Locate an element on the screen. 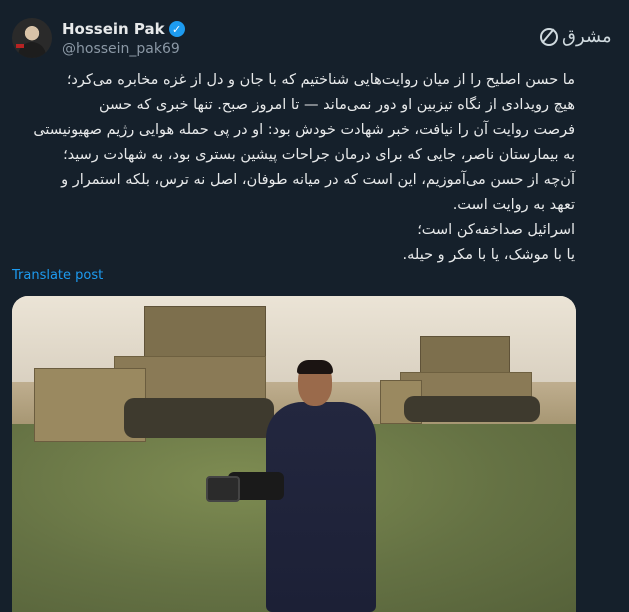 This screenshot has height=612, width=629. author-handle: @hossein_pak69 is located at coordinates (121, 49).